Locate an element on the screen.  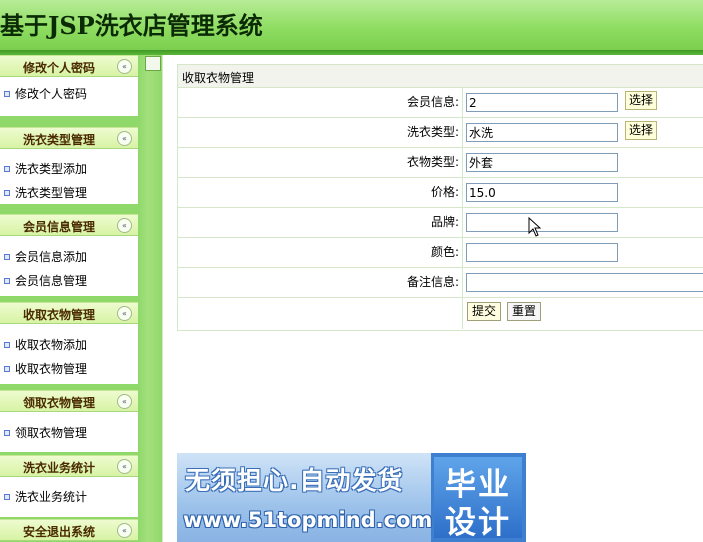
sidebar-group-body: 修改个人密码 is located at coordinates (69, 96).